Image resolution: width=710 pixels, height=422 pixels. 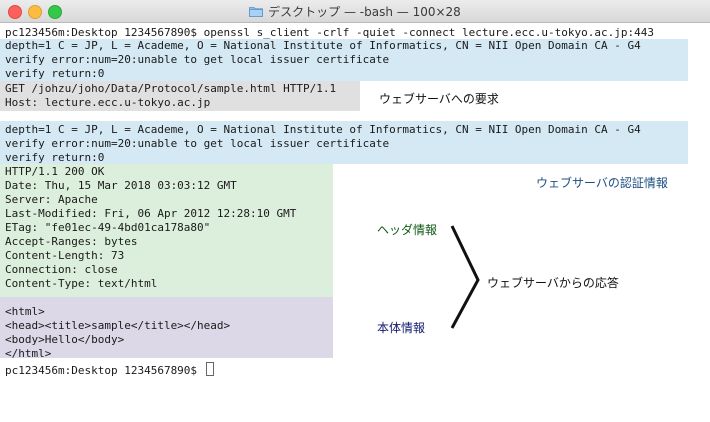 What do you see at coordinates (118, 325) in the screenshot?
I see `body-line: <head><title>sample</title></head>` at bounding box center [118, 325].